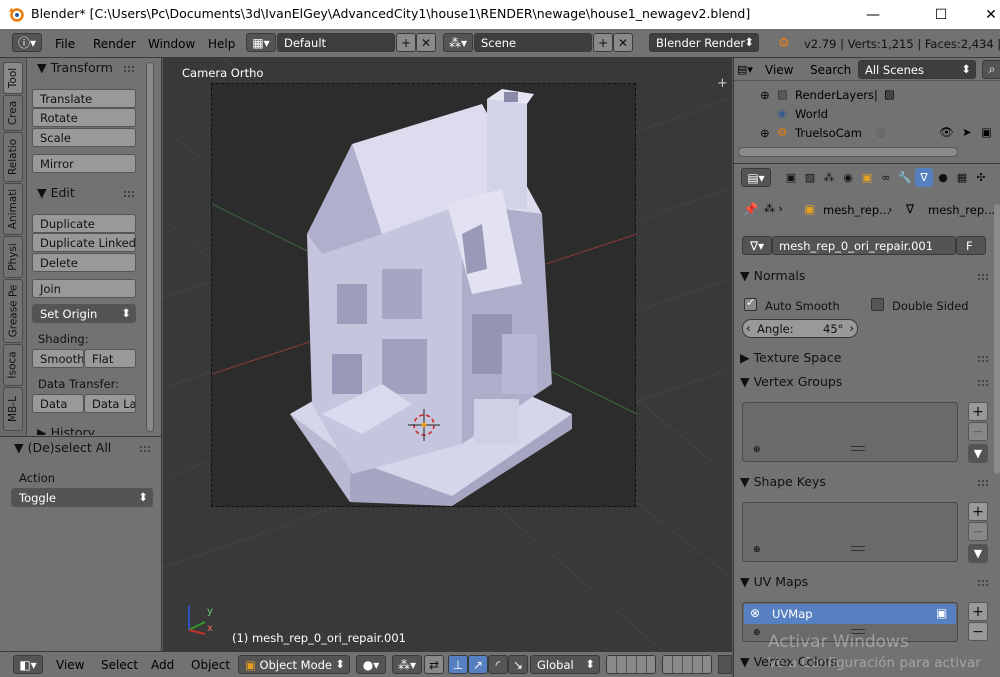  Describe the element at coordinates (75, 67) in the screenshot. I see `transform-panel-header: ▼ Transform` at that location.